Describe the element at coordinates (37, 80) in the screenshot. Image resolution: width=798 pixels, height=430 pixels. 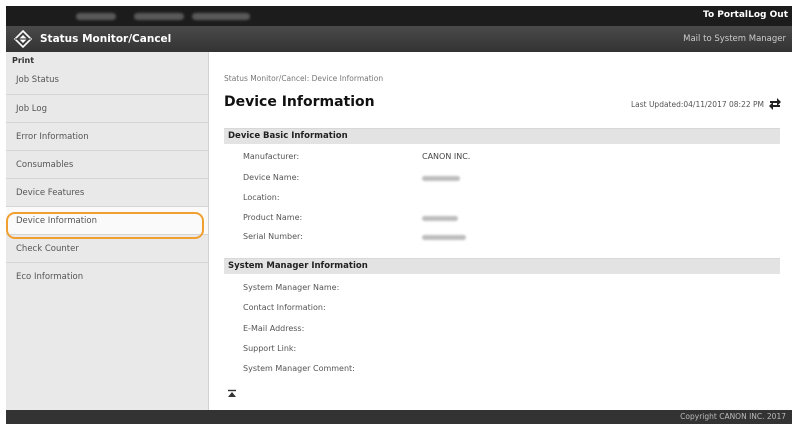
I see `sidebar-item-label: Job Status` at that location.